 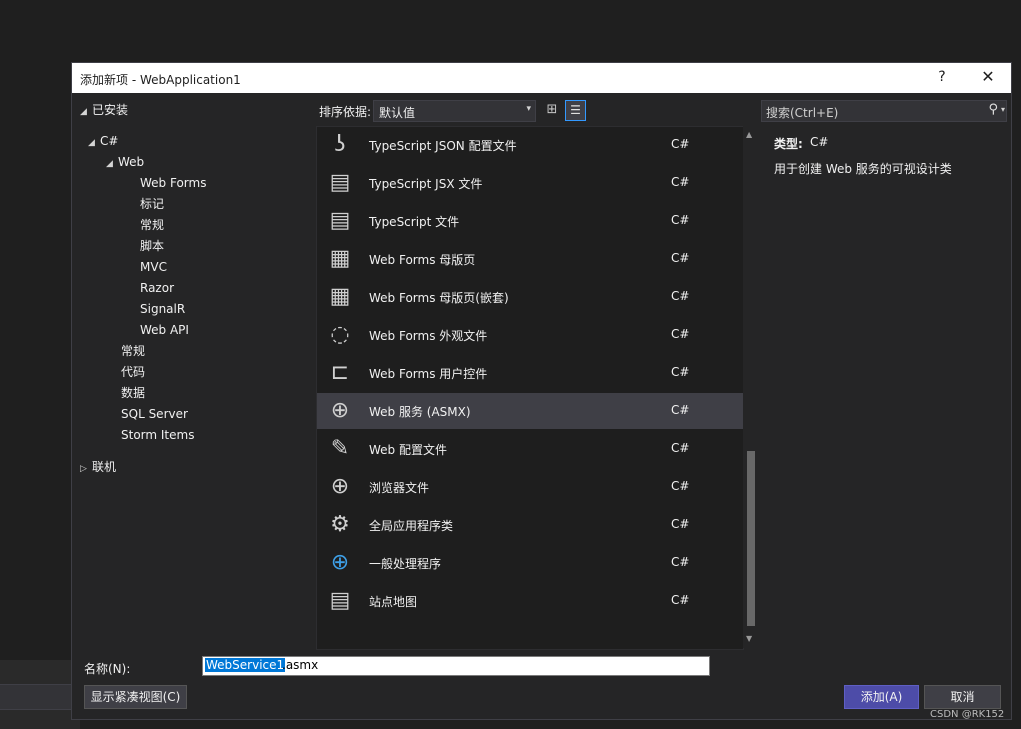 What do you see at coordinates (340, 410) in the screenshot?
I see `web-service-icon: ⊕` at bounding box center [340, 410].